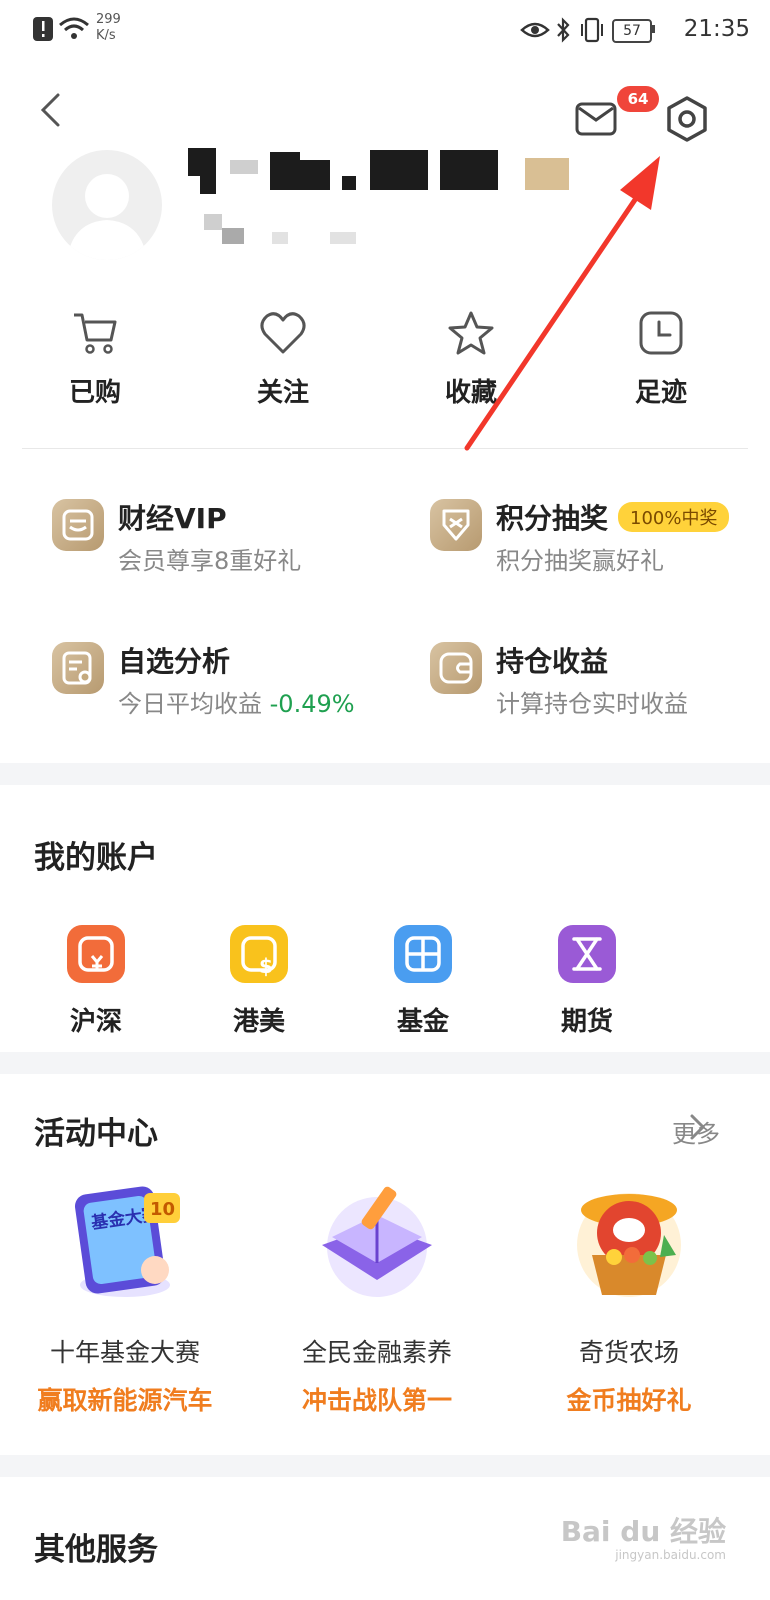 Image resolution: width=770 pixels, height=1600 pixels. Describe the element at coordinates (108, 19) in the screenshot. I see `speed-value: 299` at that location.